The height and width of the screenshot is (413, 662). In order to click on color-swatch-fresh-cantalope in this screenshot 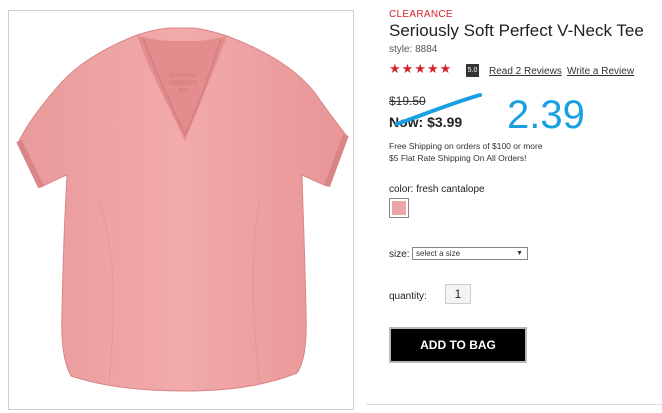, I will do `click(399, 208)`.